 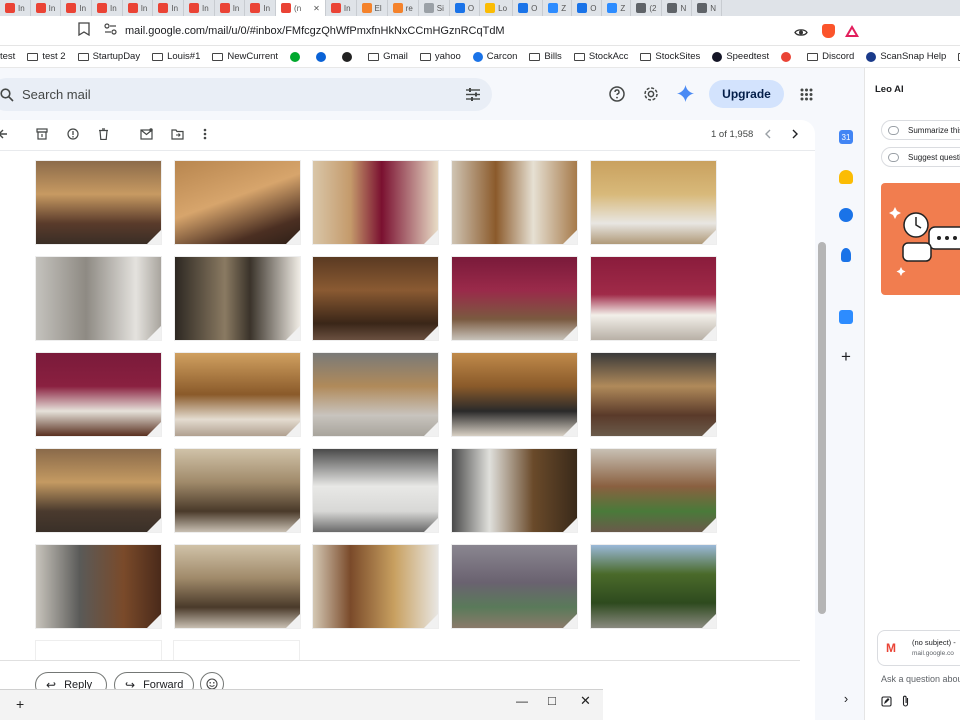 What do you see at coordinates (176, 56) in the screenshot?
I see `bookmark-item: Louis#1` at bounding box center [176, 56].